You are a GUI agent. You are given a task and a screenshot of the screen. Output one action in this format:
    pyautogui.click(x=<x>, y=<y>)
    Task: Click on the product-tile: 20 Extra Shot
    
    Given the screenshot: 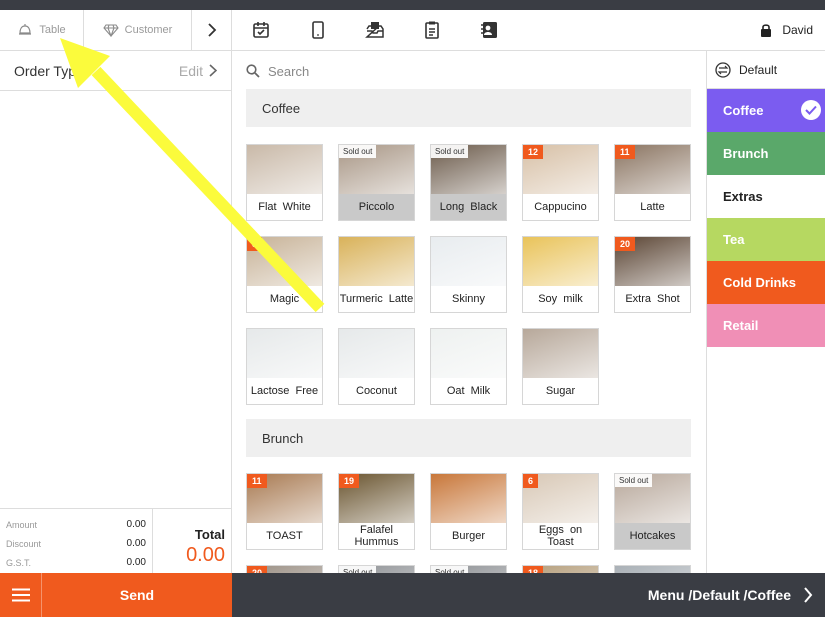 What is the action you would take?
    pyautogui.click(x=652, y=274)
    